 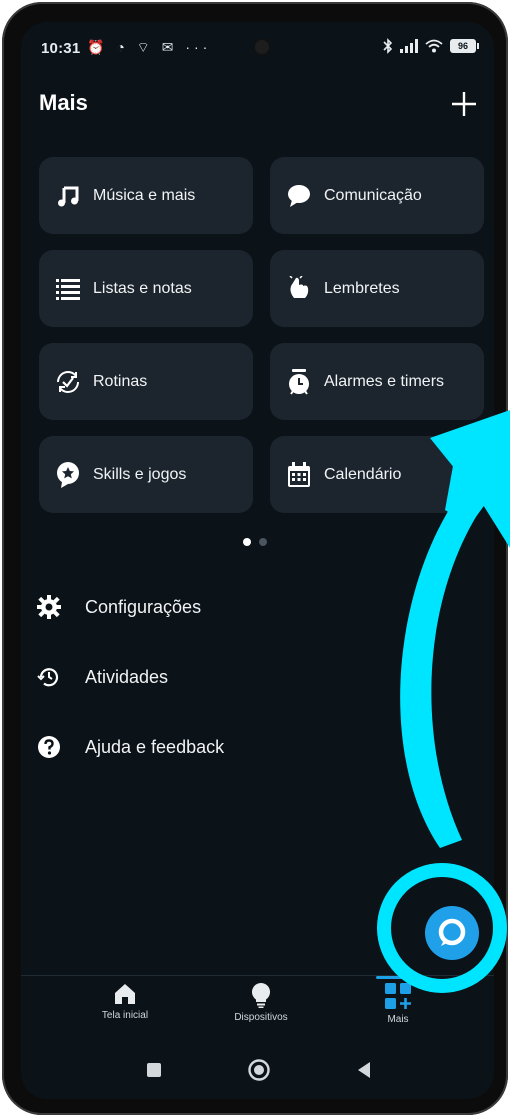 I want to click on card-alarmes: Alarmes e timers, so click(x=377, y=381).